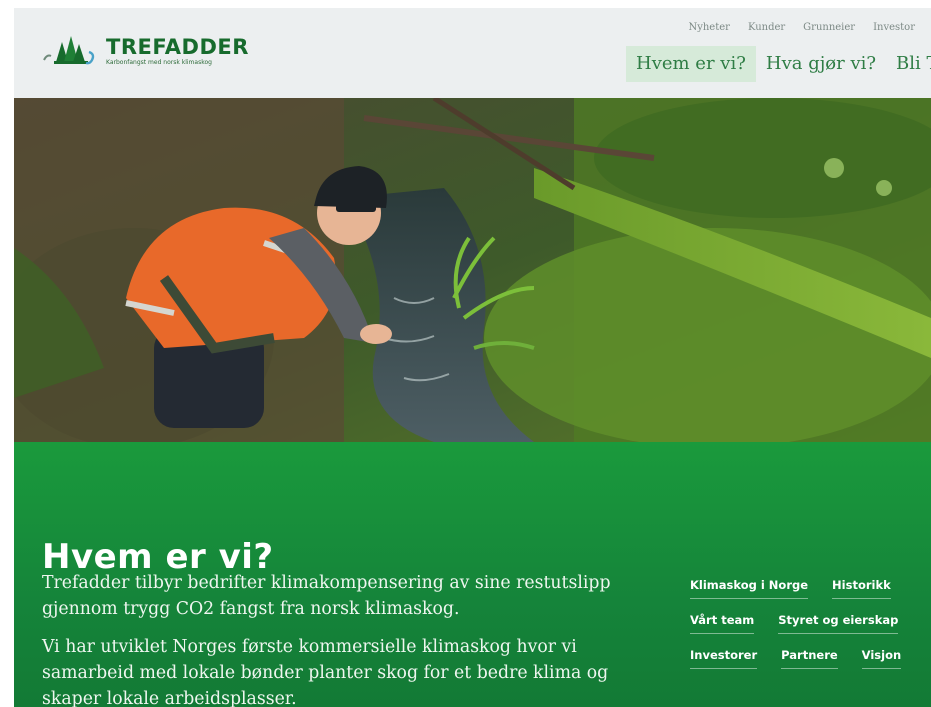  I want to click on sublinks-row: Klimaskog i Norge Historikk, so click(795, 588).